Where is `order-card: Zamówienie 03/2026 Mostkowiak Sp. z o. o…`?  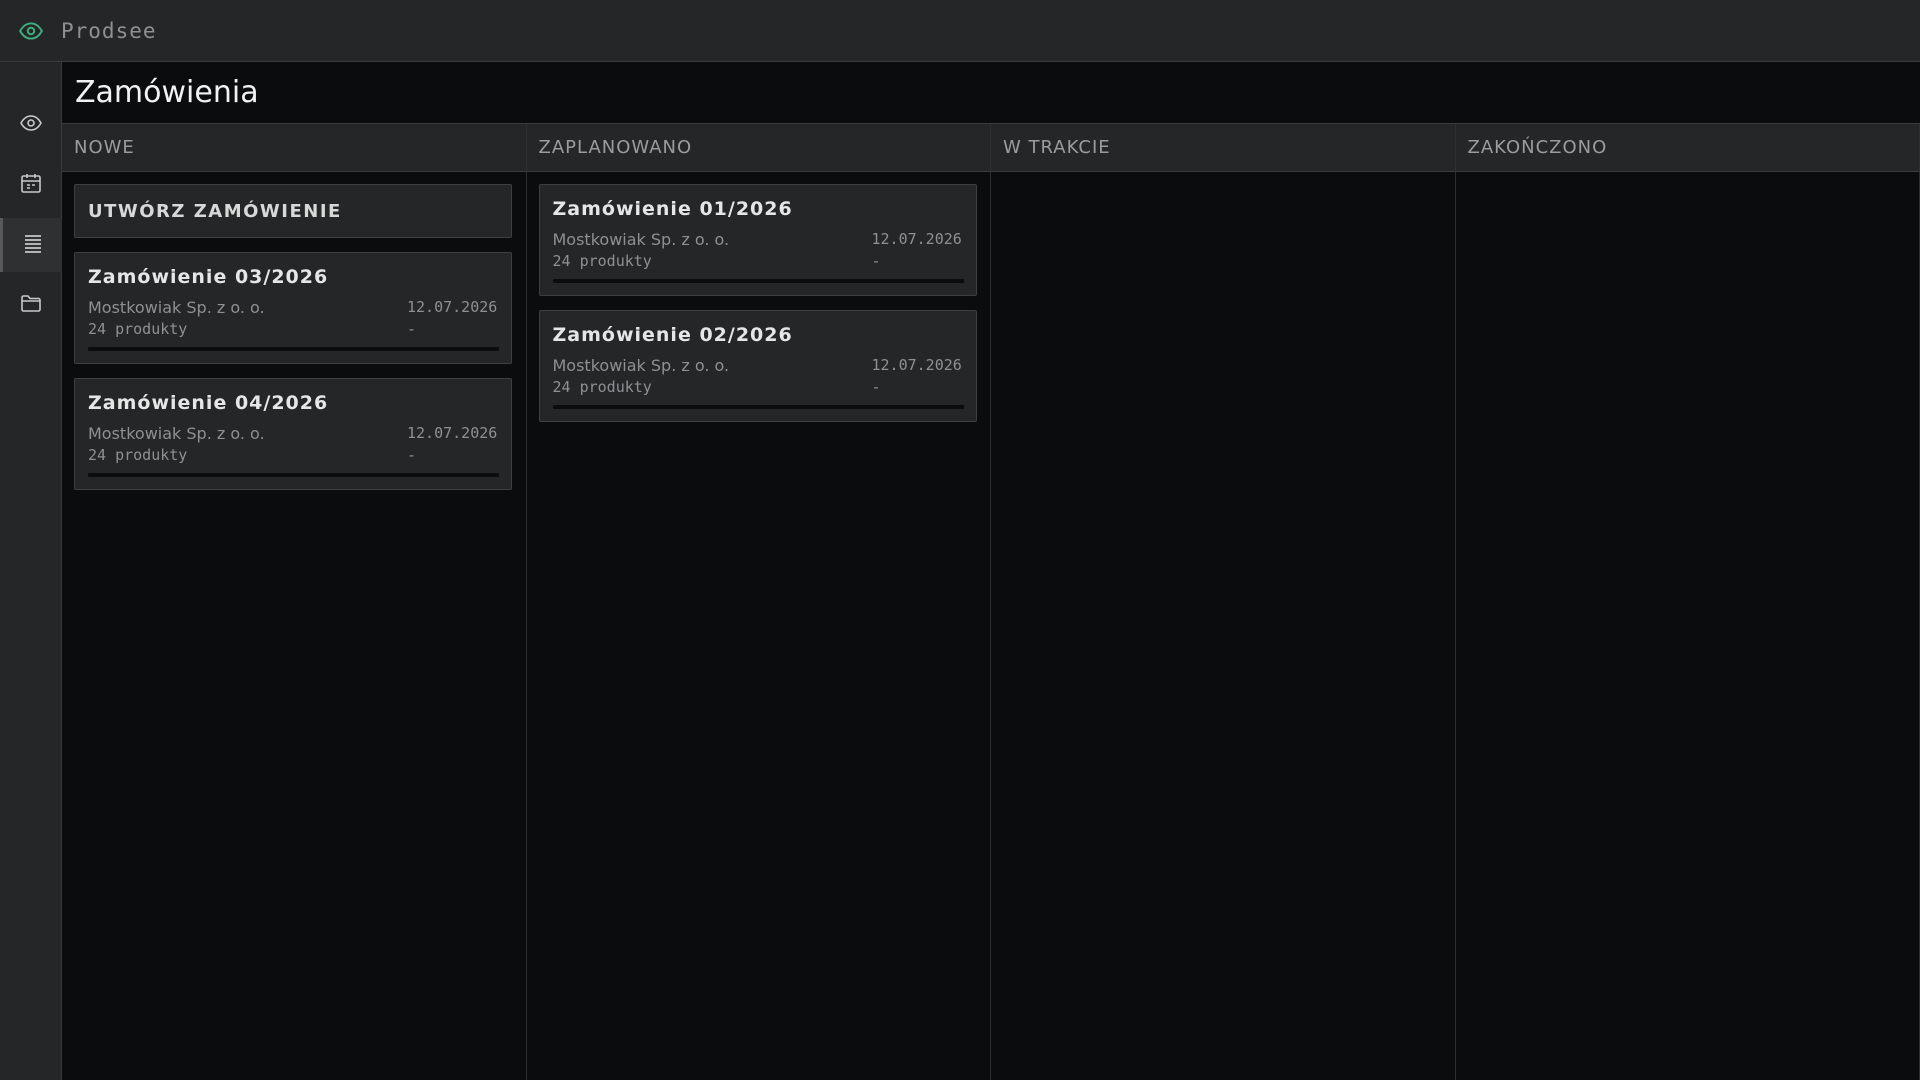 order-card: Zamówienie 03/2026 Mostkowiak Sp. z o. o… is located at coordinates (293, 308).